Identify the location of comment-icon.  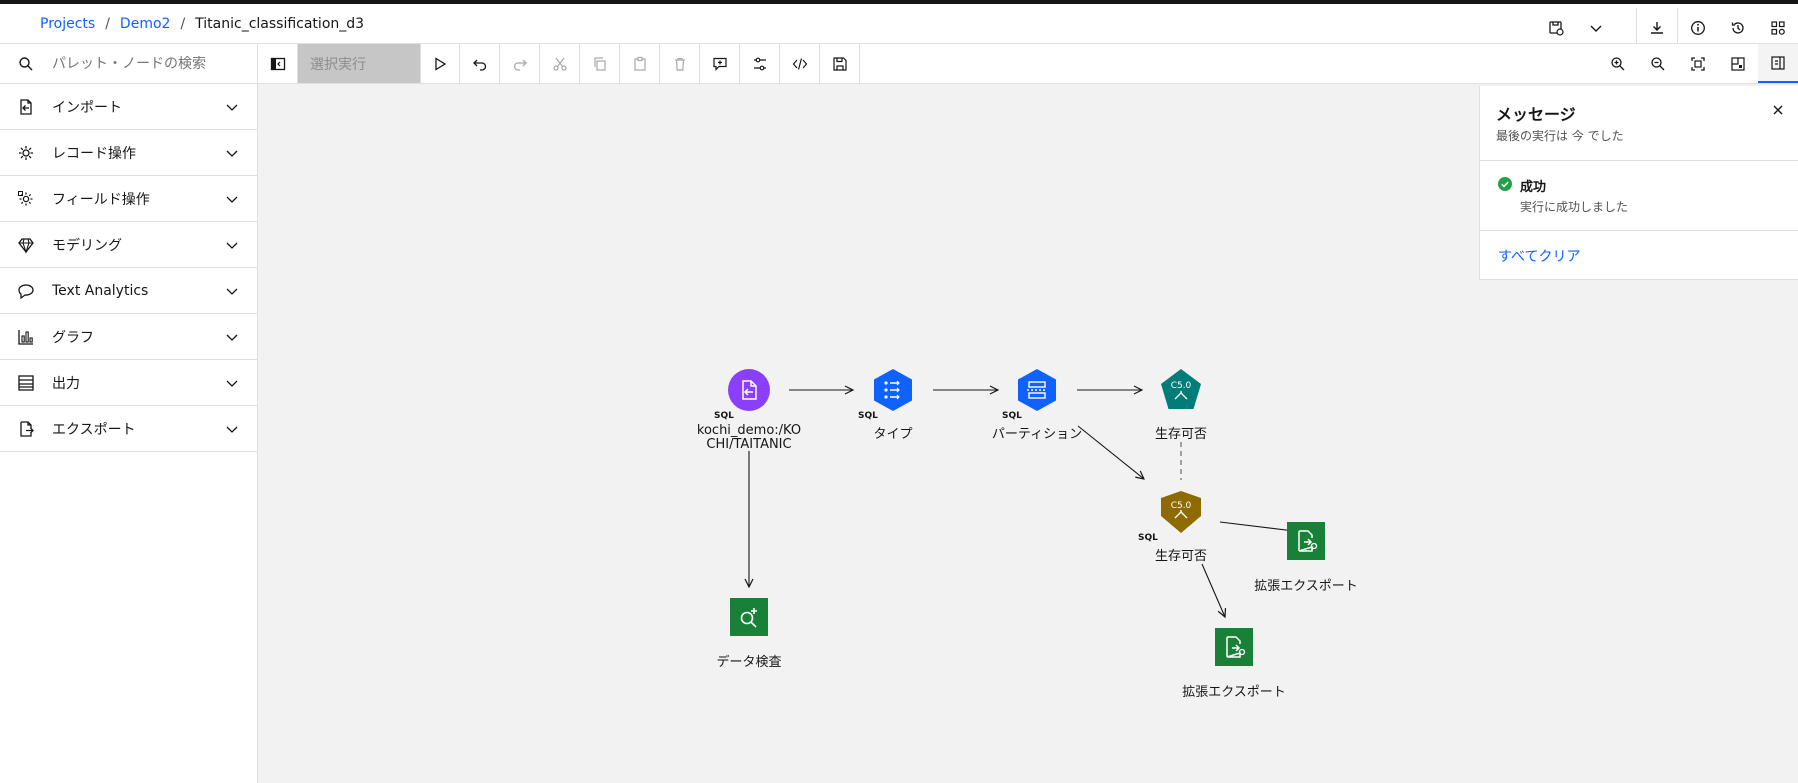
(719, 64).